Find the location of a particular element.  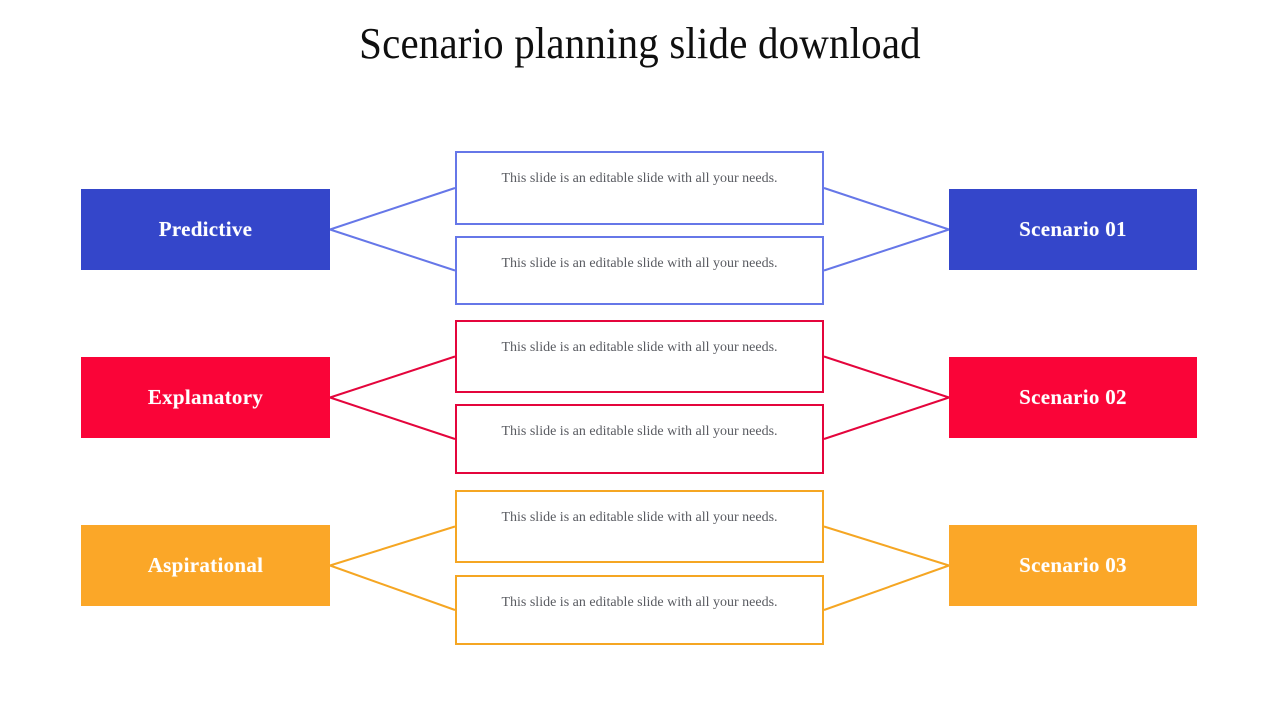

category-block-predictive: Predictive is located at coordinates (205, 229).